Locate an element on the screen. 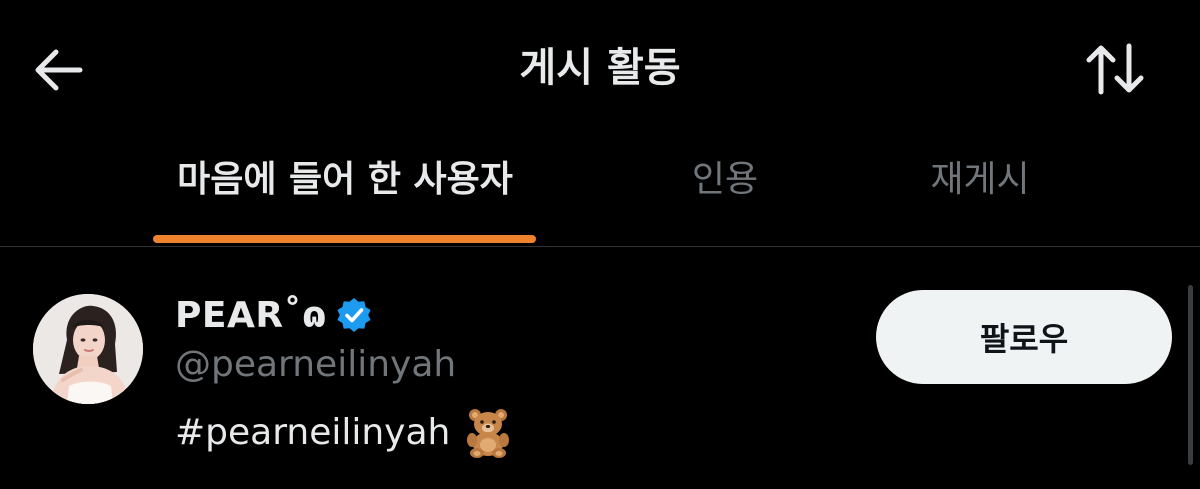 This screenshot has height=489, width=1200. follow-button: 팔로우 is located at coordinates (1024, 337).